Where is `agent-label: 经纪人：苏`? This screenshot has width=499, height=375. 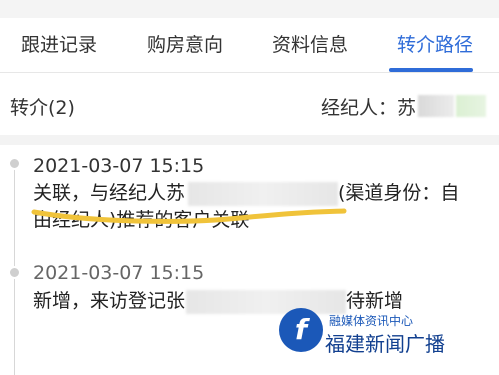 agent-label: 经纪人：苏 is located at coordinates (369, 108).